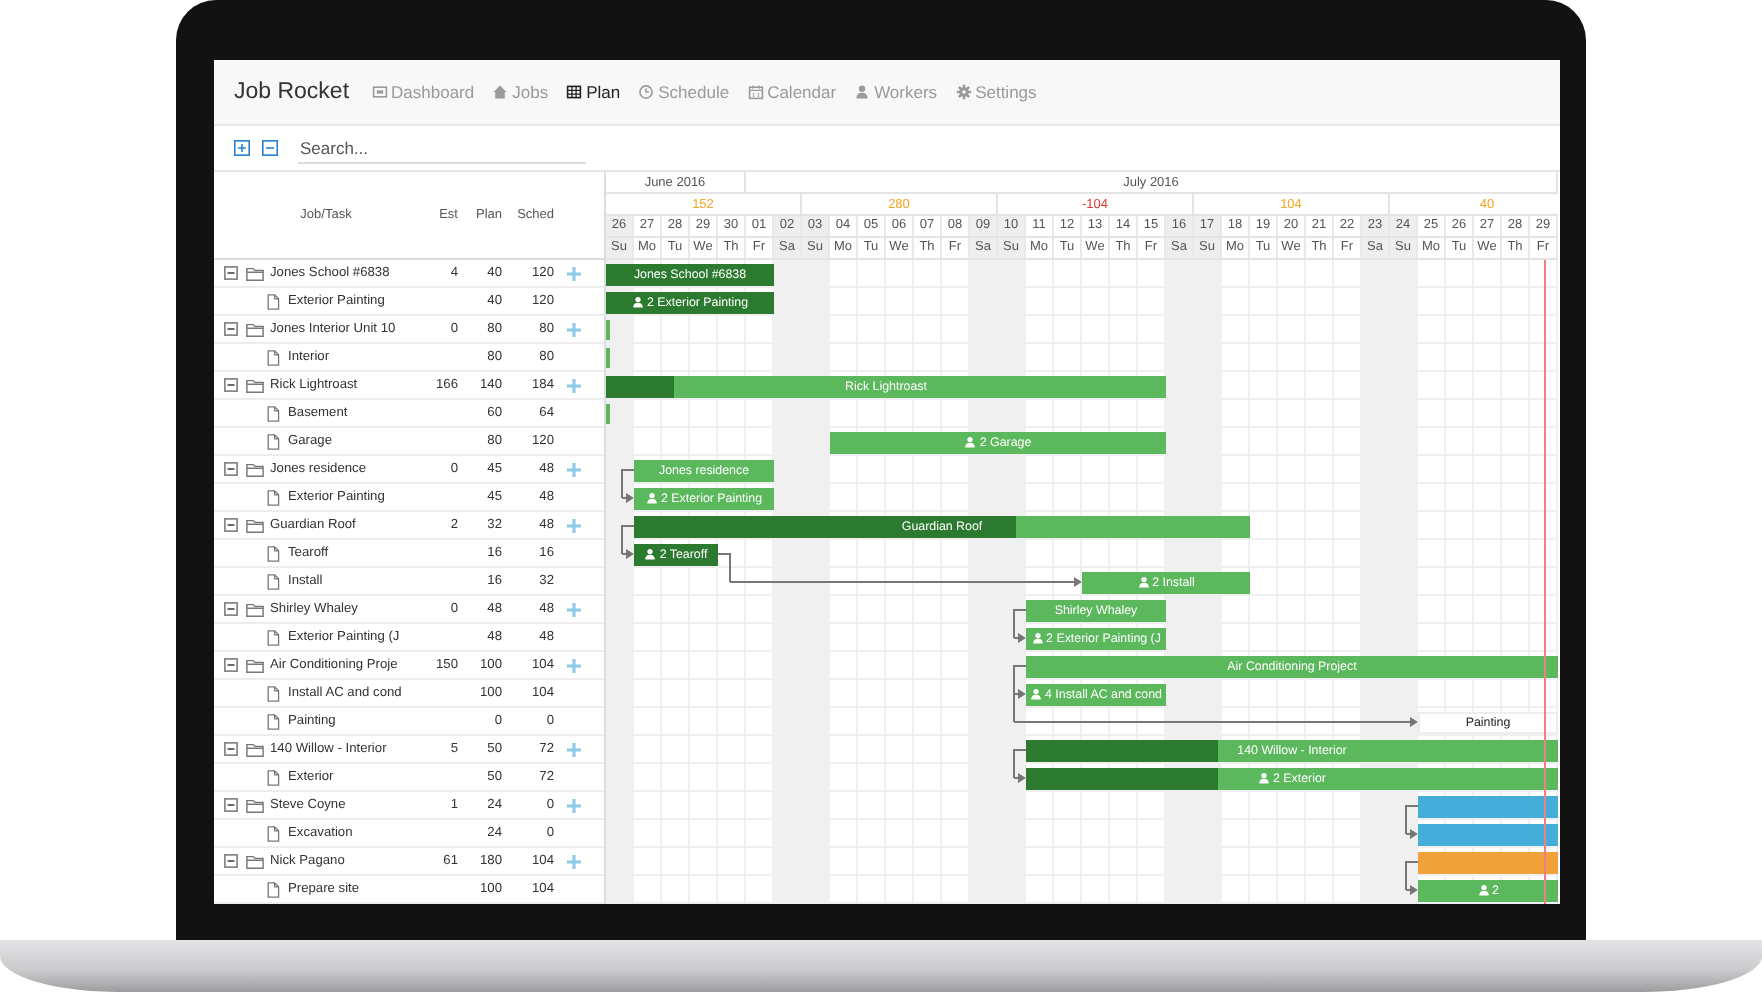  Describe the element at coordinates (379, 92) in the screenshot. I see `dashboard-icon` at that location.